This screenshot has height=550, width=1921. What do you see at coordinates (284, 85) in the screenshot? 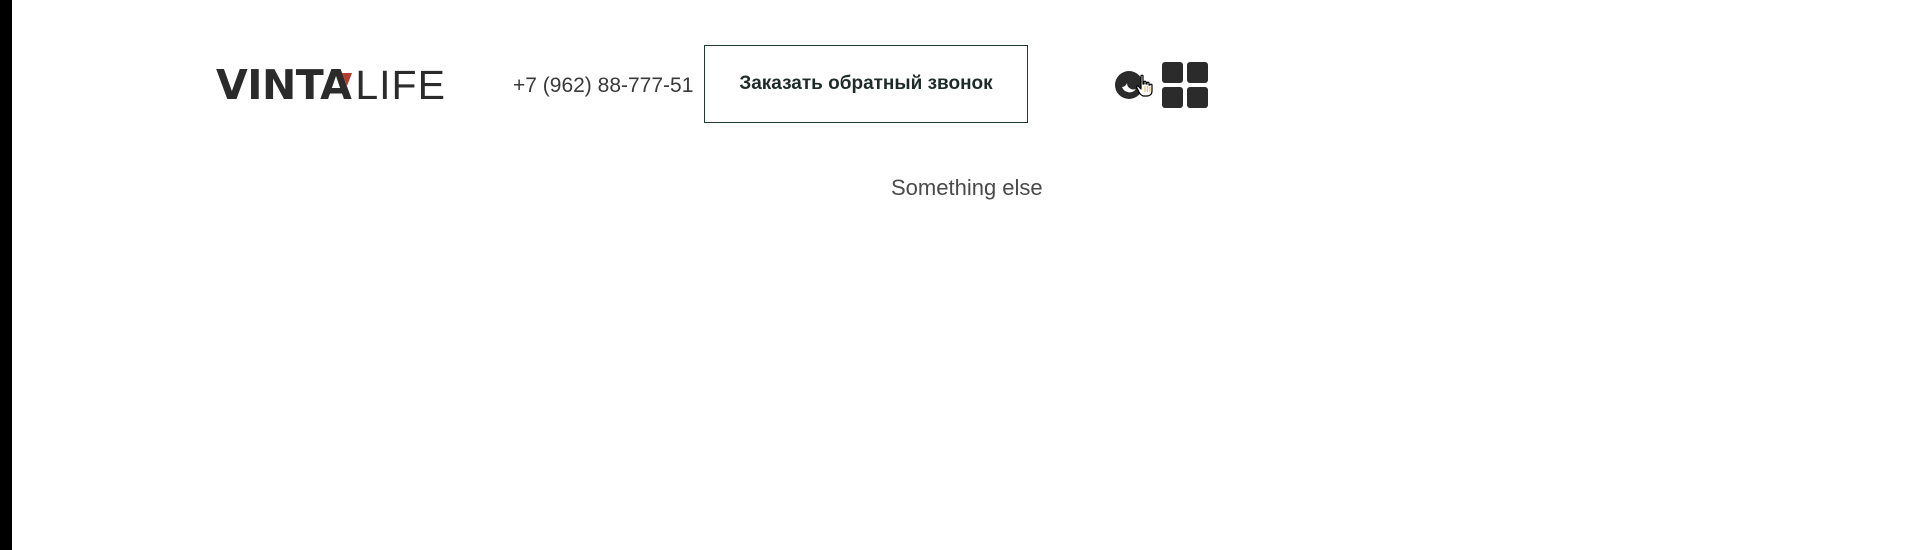
I see `logo-bold-text: VINTA` at bounding box center [284, 85].